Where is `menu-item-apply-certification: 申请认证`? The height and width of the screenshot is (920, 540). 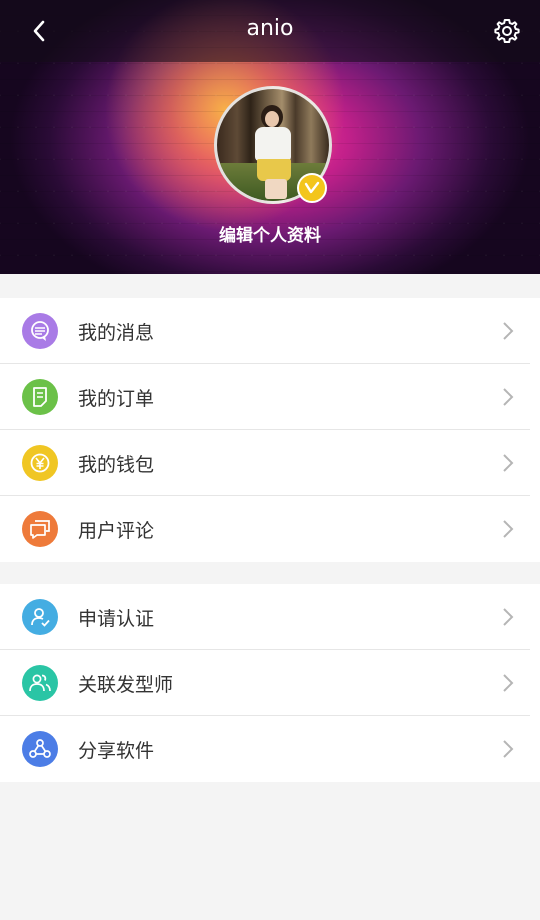
menu-item-apply-certification: 申请认证 is located at coordinates (270, 617).